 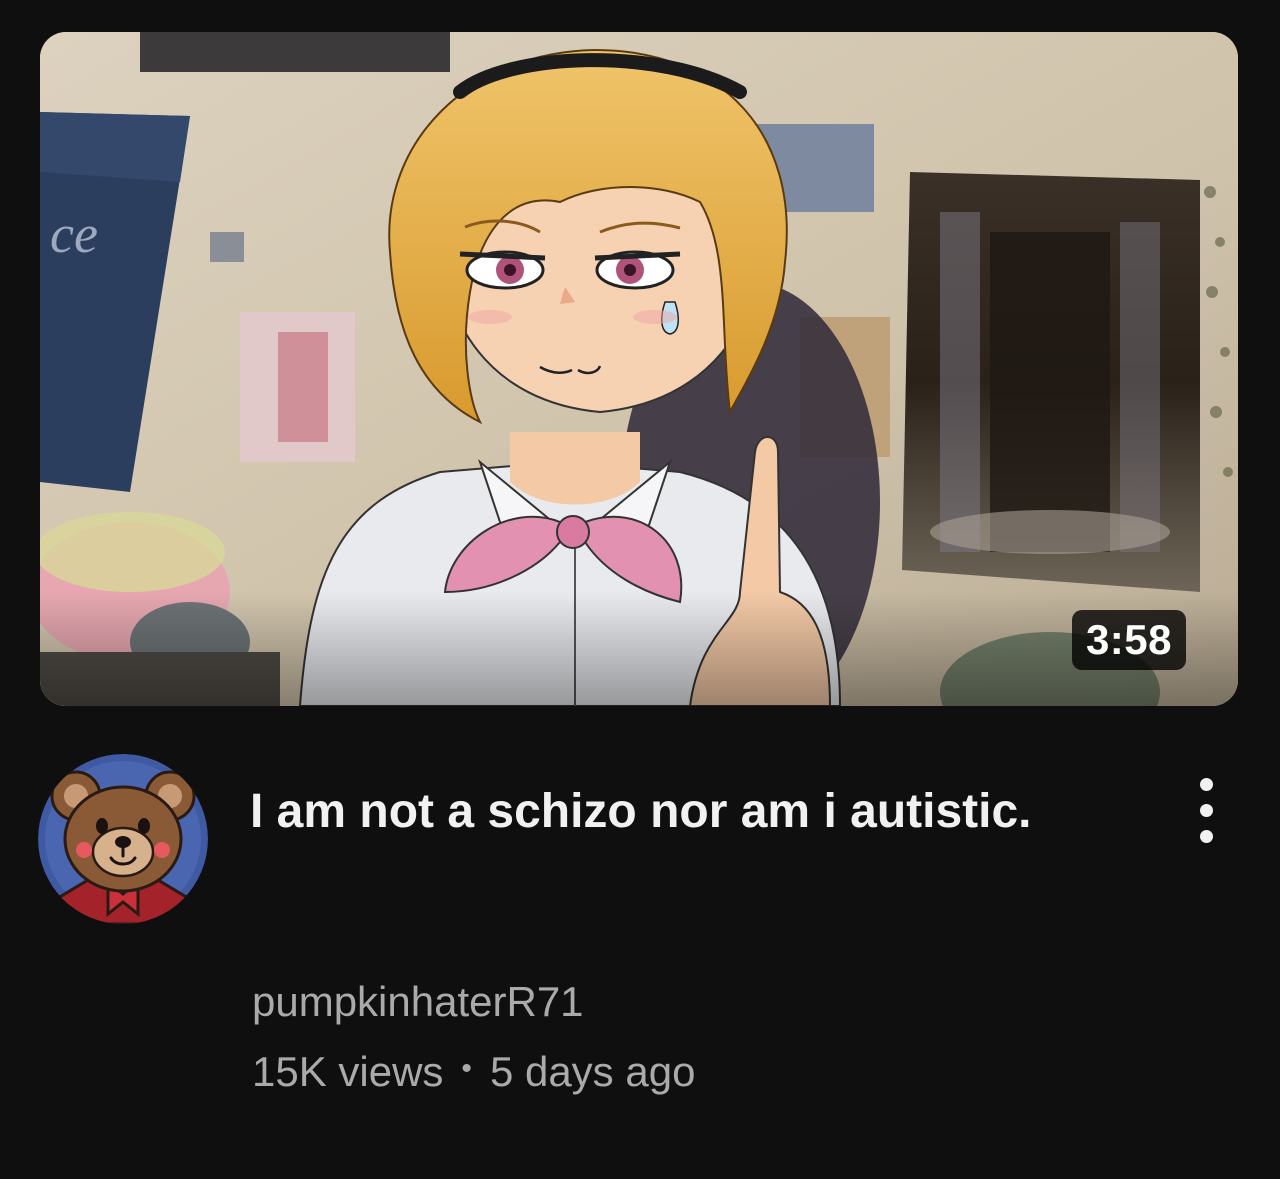 I want to click on video-title: I am not a schizo nor am i autistic., so click(x=680, y=812).